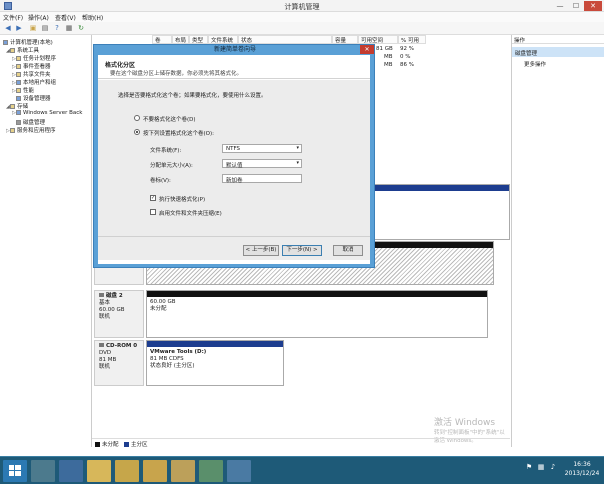  What do you see at coordinates (18, 82) in the screenshot?
I see `users-icon` at bounding box center [18, 82].